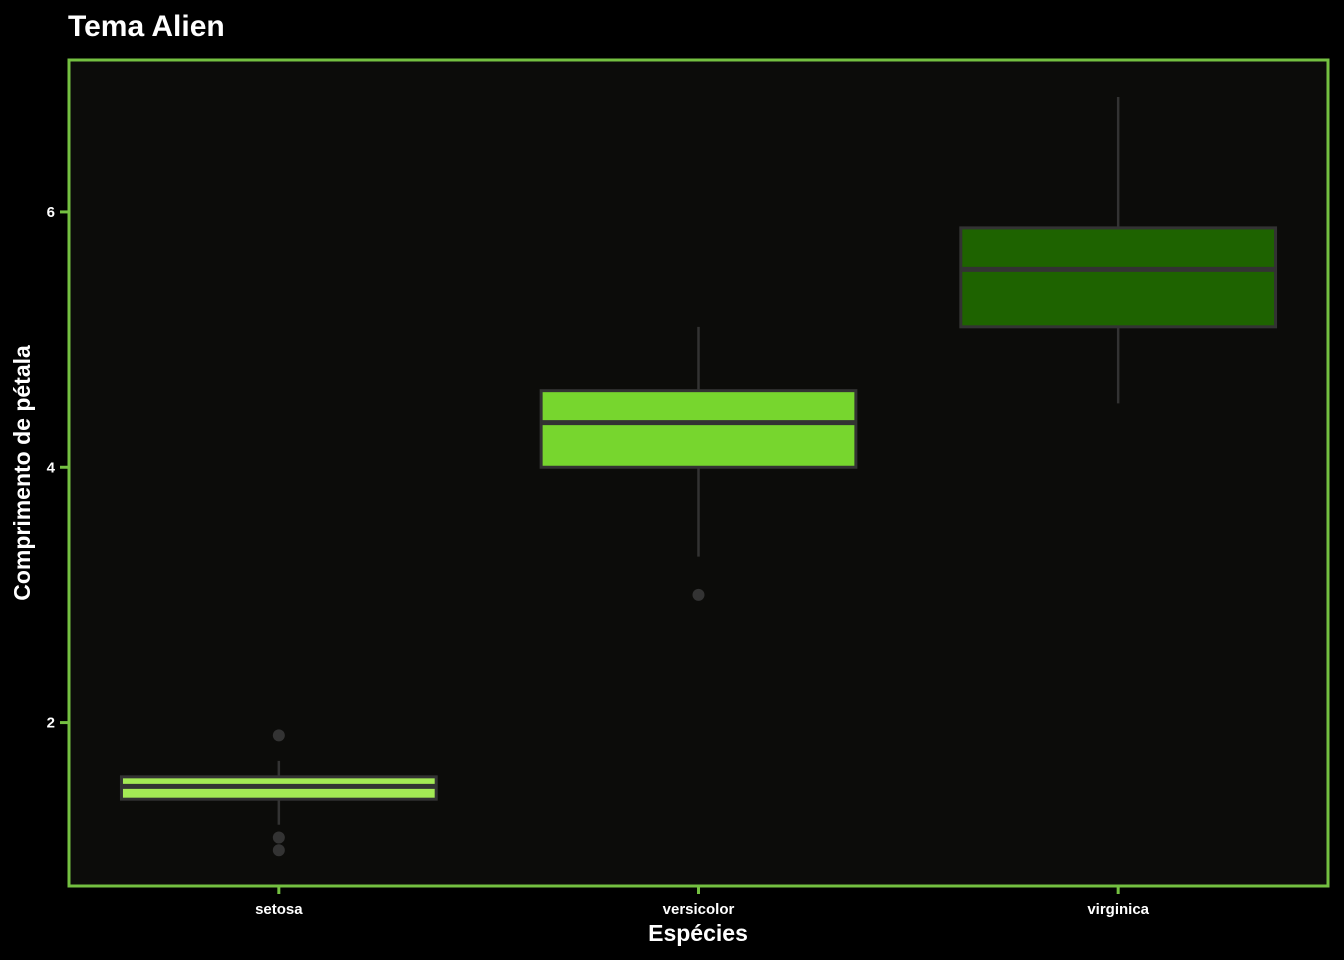 The width and height of the screenshot is (1344, 960). Describe the element at coordinates (279, 909) in the screenshot. I see `x-tick-label: setosa` at that location.